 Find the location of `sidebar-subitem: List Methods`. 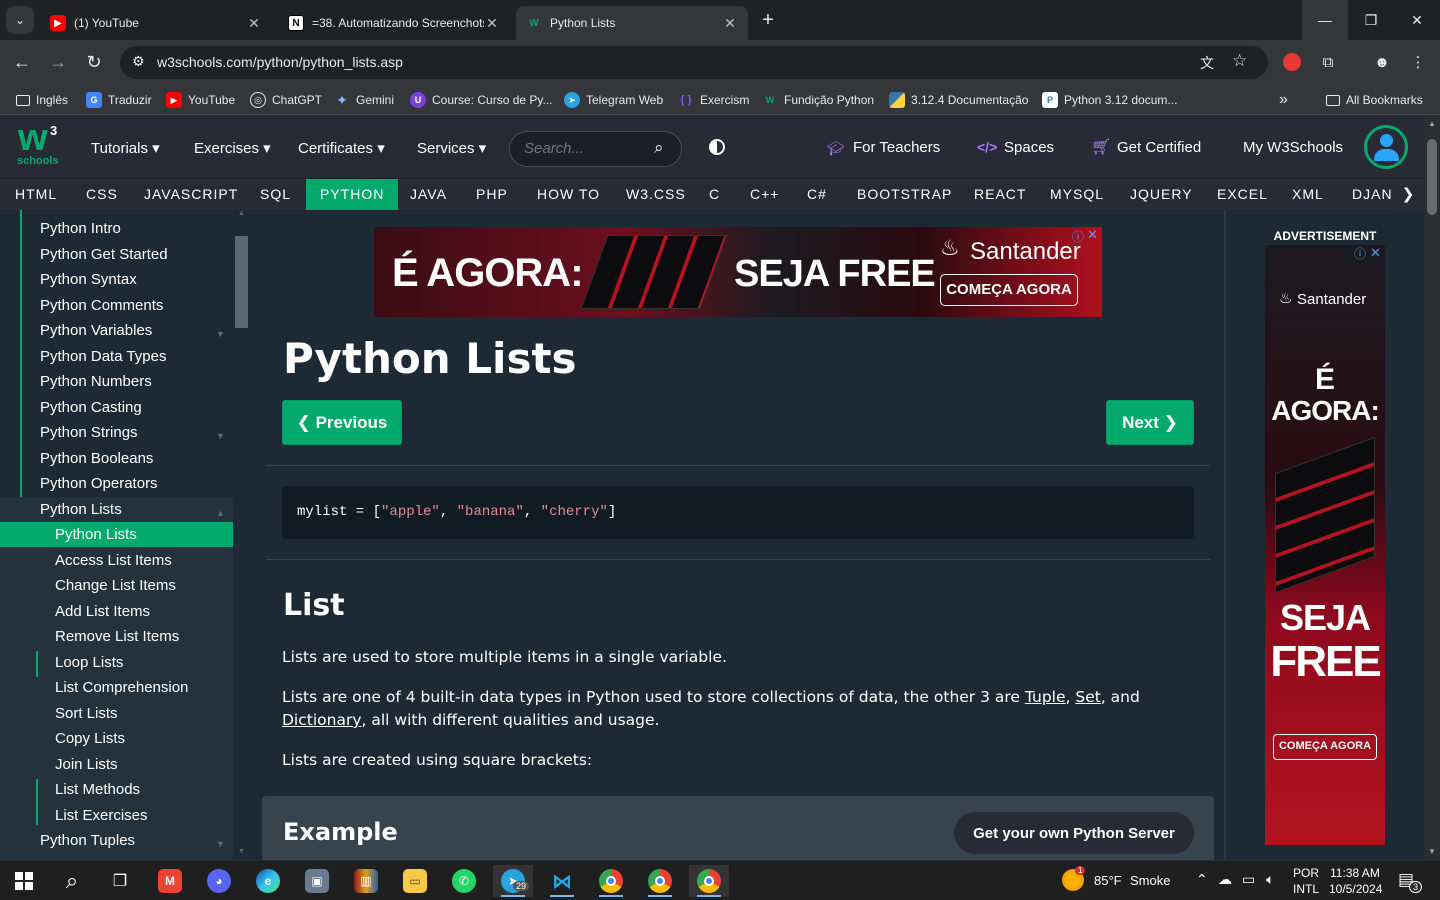

sidebar-subitem: List Methods is located at coordinates (97, 789).